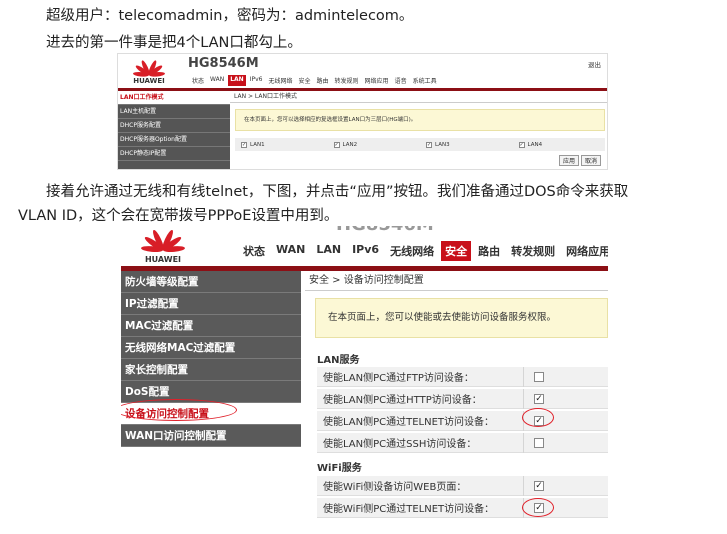 The width and height of the screenshot is (727, 534). I want to click on service-row: 使能LAN侧PC通过FTP访问设备：, so click(462, 376).